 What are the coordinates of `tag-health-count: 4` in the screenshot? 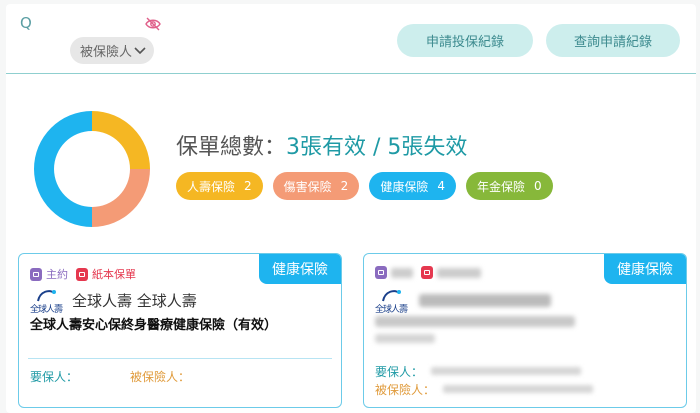 It's located at (441, 186).